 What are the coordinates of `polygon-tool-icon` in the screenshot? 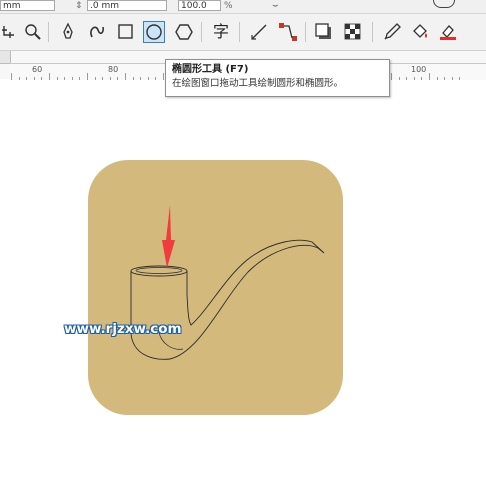 It's located at (184, 32).